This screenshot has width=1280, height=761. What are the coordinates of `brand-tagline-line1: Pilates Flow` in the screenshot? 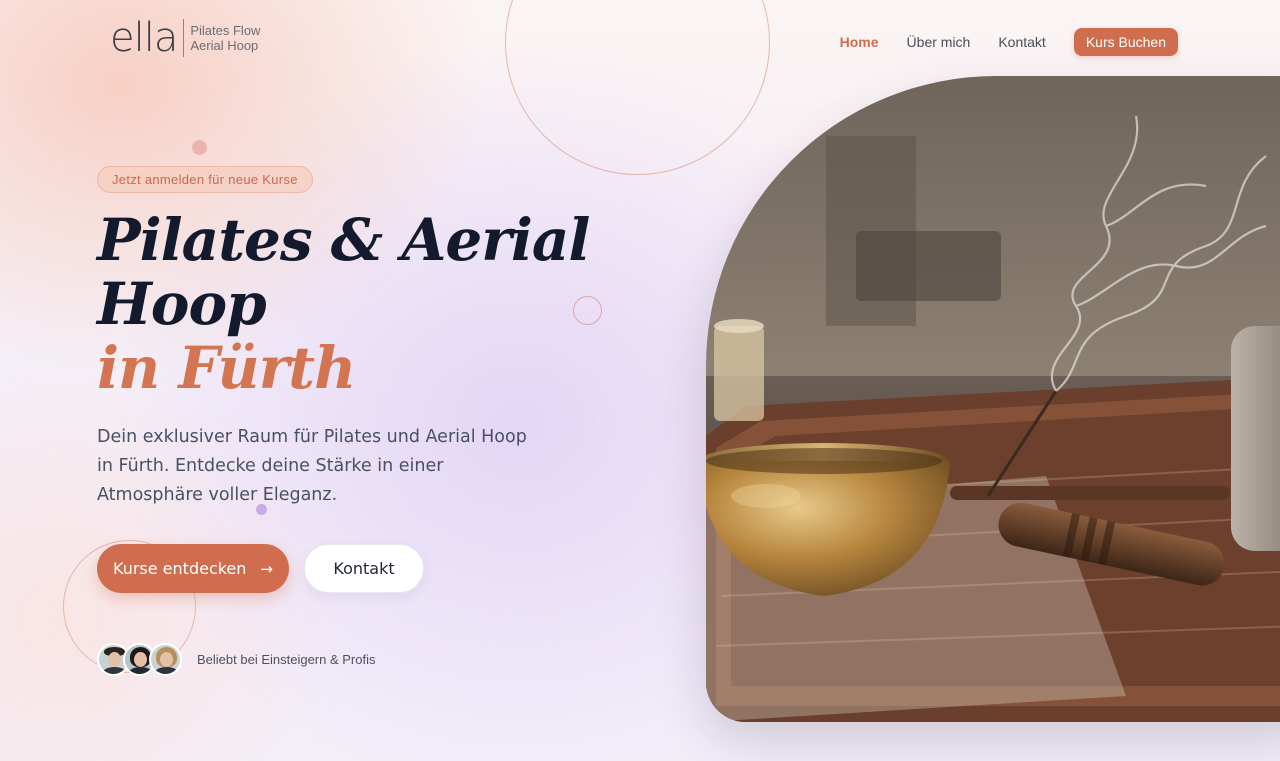 It's located at (225, 30).